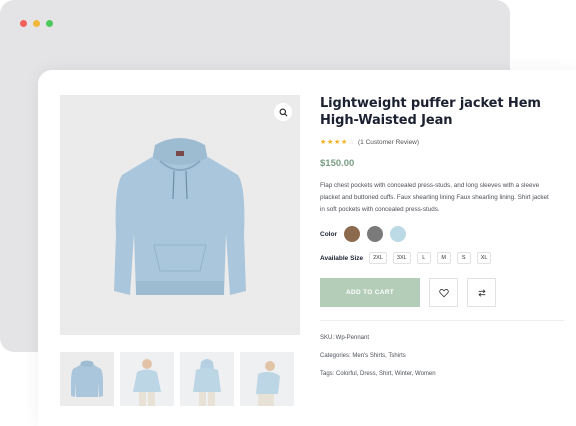 Image resolution: width=576 pixels, height=426 pixels. I want to click on thumbnail-model-back, so click(207, 379).